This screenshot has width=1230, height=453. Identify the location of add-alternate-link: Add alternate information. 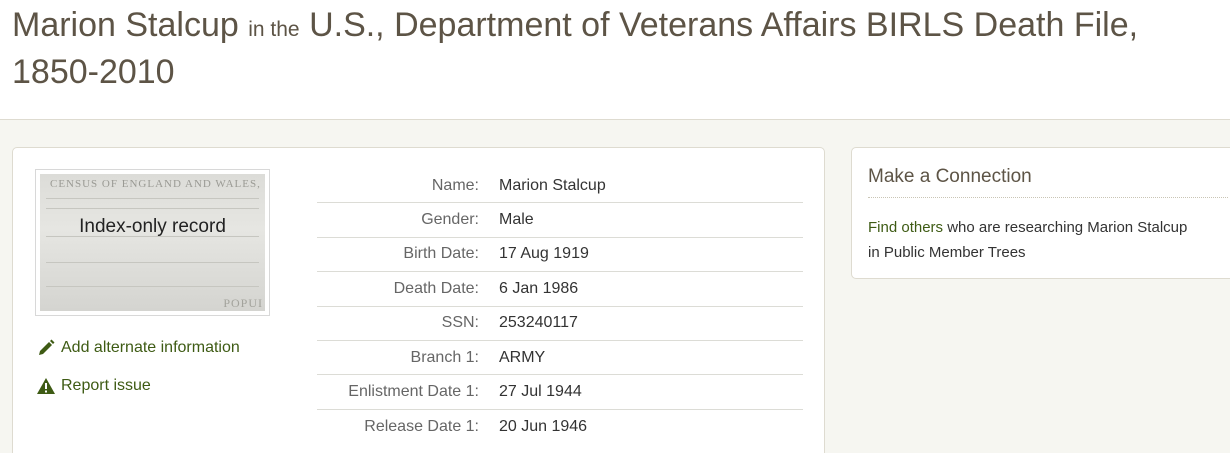
(137, 348).